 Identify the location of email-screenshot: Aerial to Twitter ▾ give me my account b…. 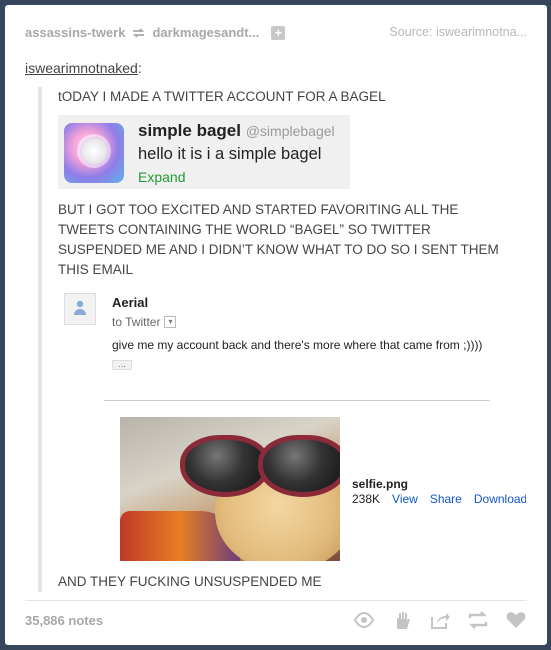
(278, 332).